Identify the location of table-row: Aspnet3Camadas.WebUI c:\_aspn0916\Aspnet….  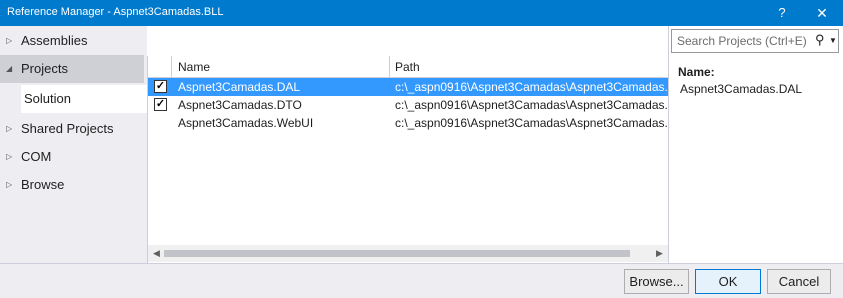
(408, 123).